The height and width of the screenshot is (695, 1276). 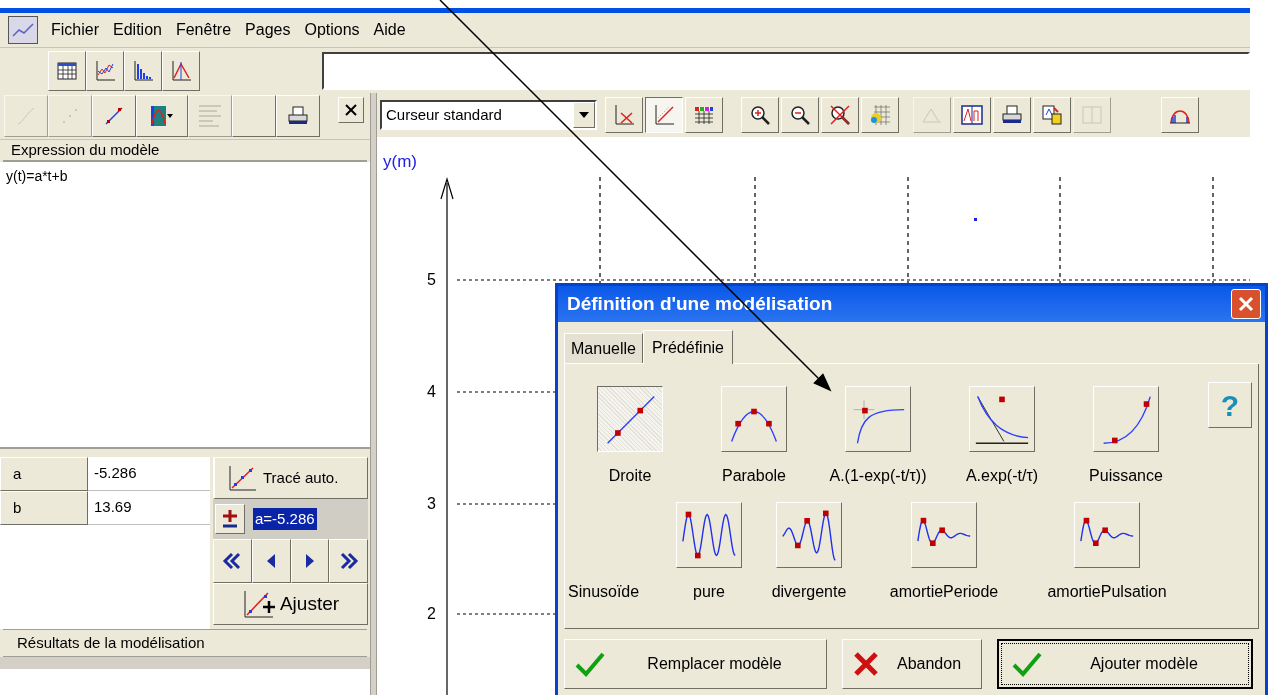 I want to click on dropdown-button, so click(x=584, y=115).